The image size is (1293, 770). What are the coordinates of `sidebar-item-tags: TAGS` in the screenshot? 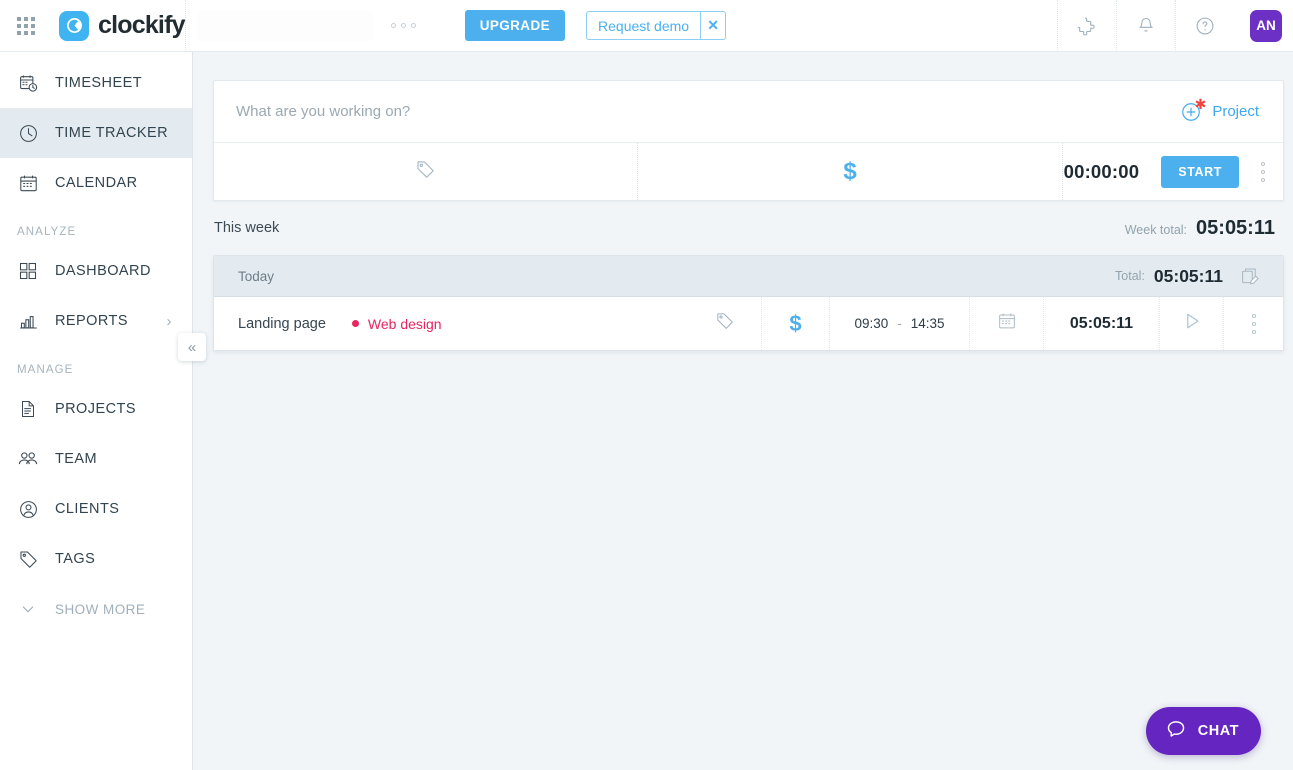 It's located at (96, 559).